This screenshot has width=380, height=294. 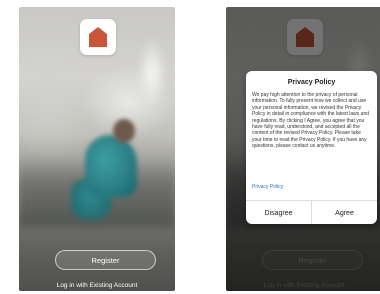 What do you see at coordinates (311, 82) in the screenshot?
I see `dialog-title: Privacy Policy` at bounding box center [311, 82].